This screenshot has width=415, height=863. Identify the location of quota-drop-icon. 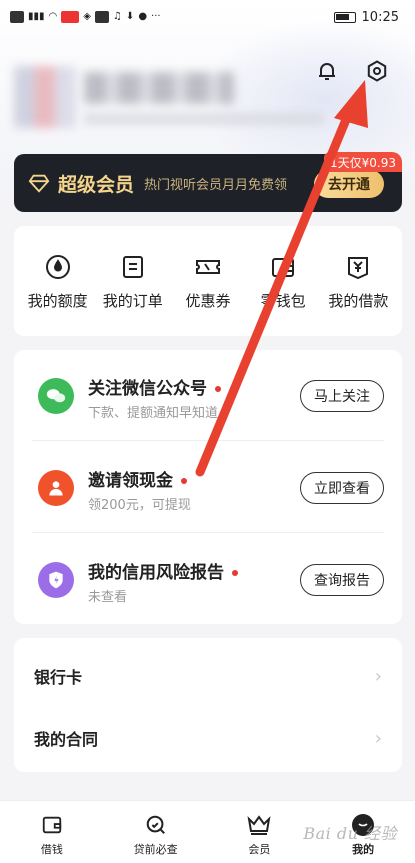
(57, 267).